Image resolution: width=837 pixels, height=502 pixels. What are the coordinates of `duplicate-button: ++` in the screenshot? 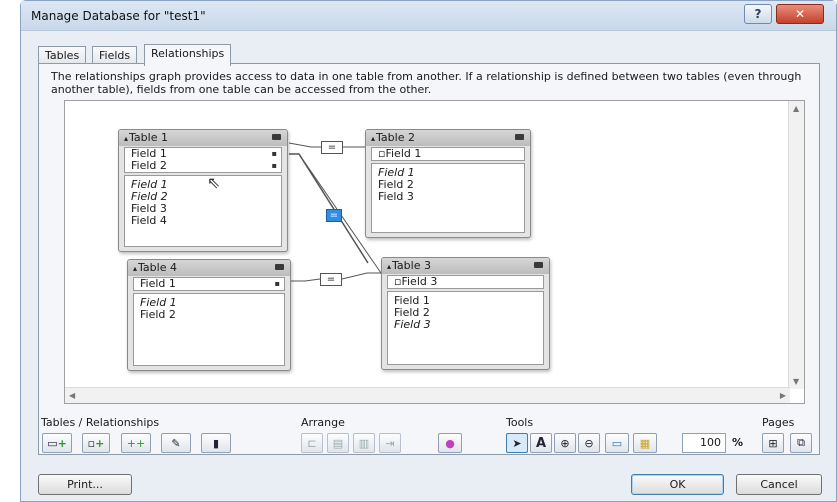 It's located at (136, 443).